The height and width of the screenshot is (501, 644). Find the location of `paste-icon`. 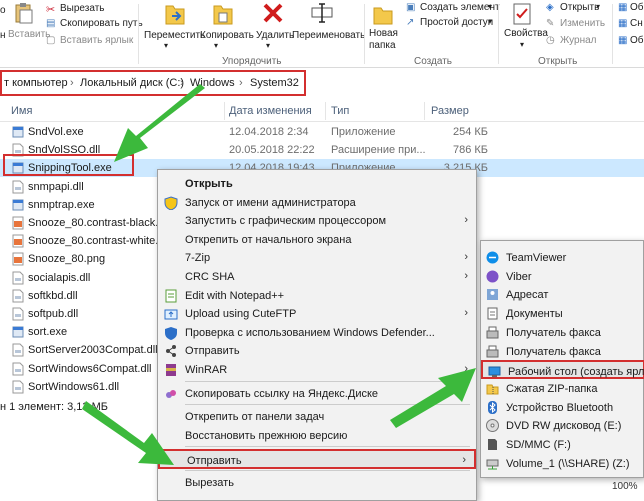

paste-icon is located at coordinates (24, 13).